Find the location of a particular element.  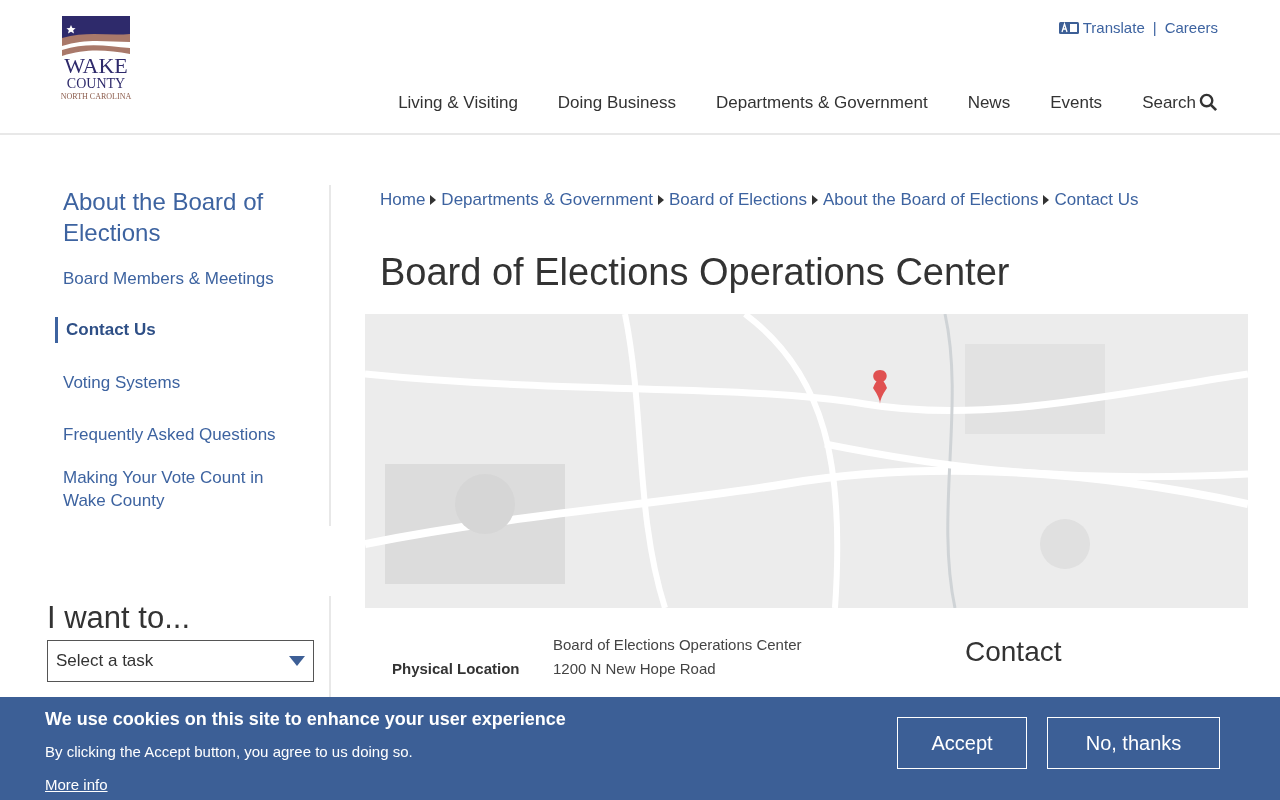

nav-link: News is located at coordinates (989, 102).